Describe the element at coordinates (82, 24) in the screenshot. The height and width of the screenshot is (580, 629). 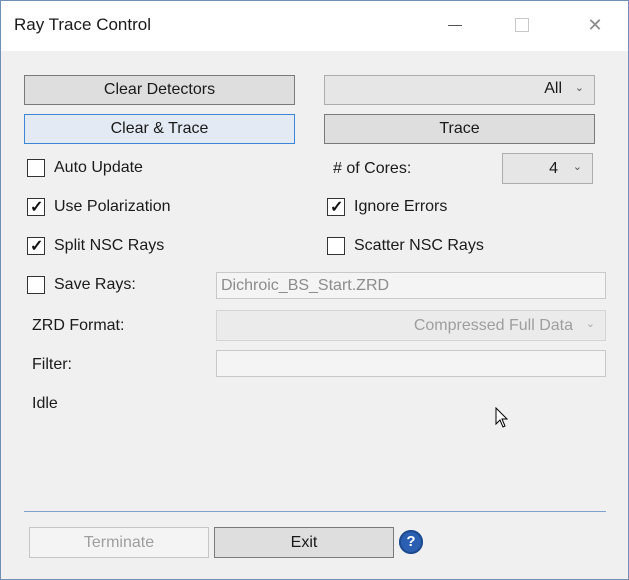
I see `window-title: Ray Trace Control` at that location.